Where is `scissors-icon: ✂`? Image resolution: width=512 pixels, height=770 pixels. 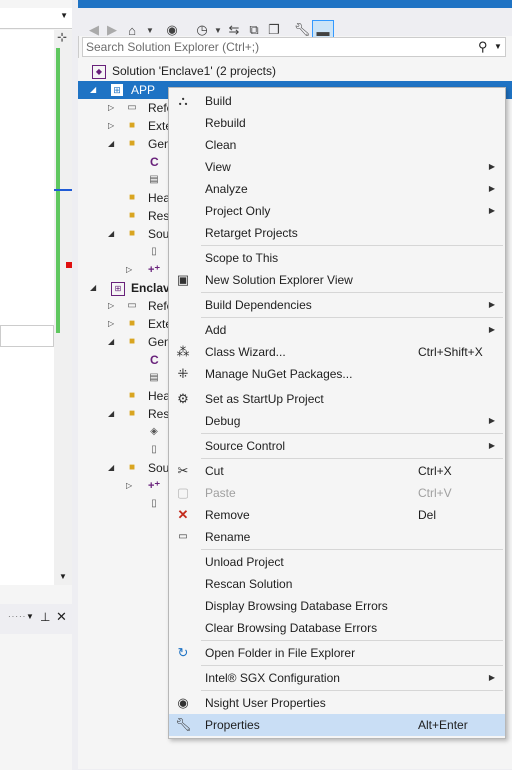 scissors-icon: ✂ is located at coordinates (183, 470).